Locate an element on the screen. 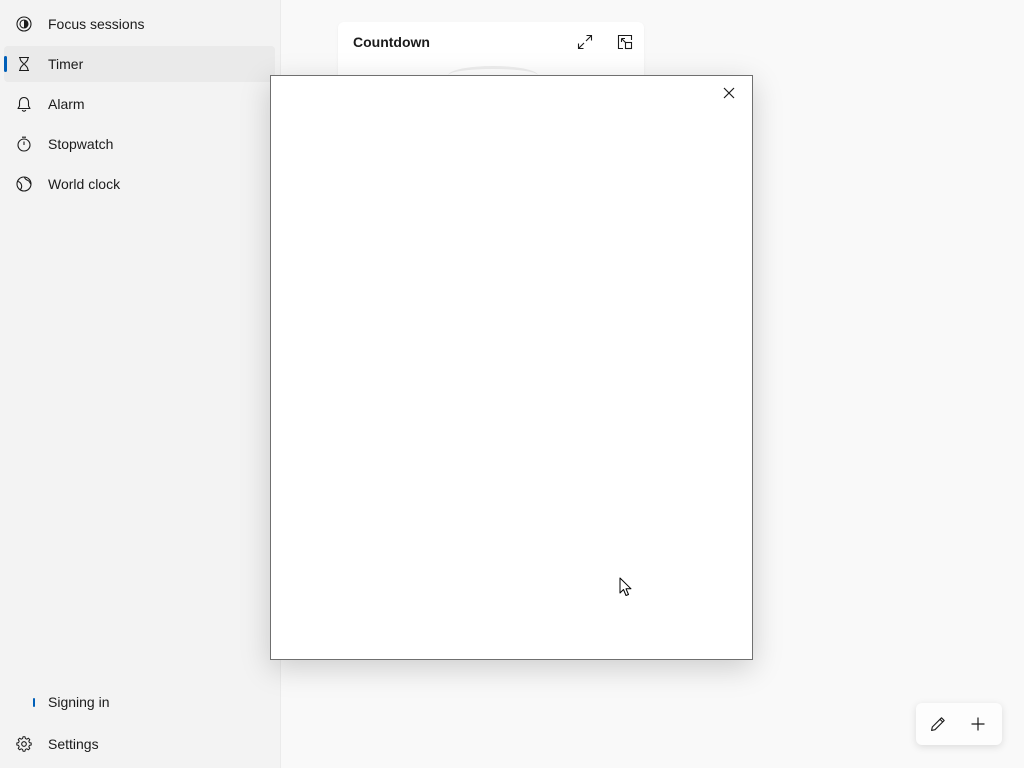 The width and height of the screenshot is (1024, 768). close-button is located at coordinates (729, 93).